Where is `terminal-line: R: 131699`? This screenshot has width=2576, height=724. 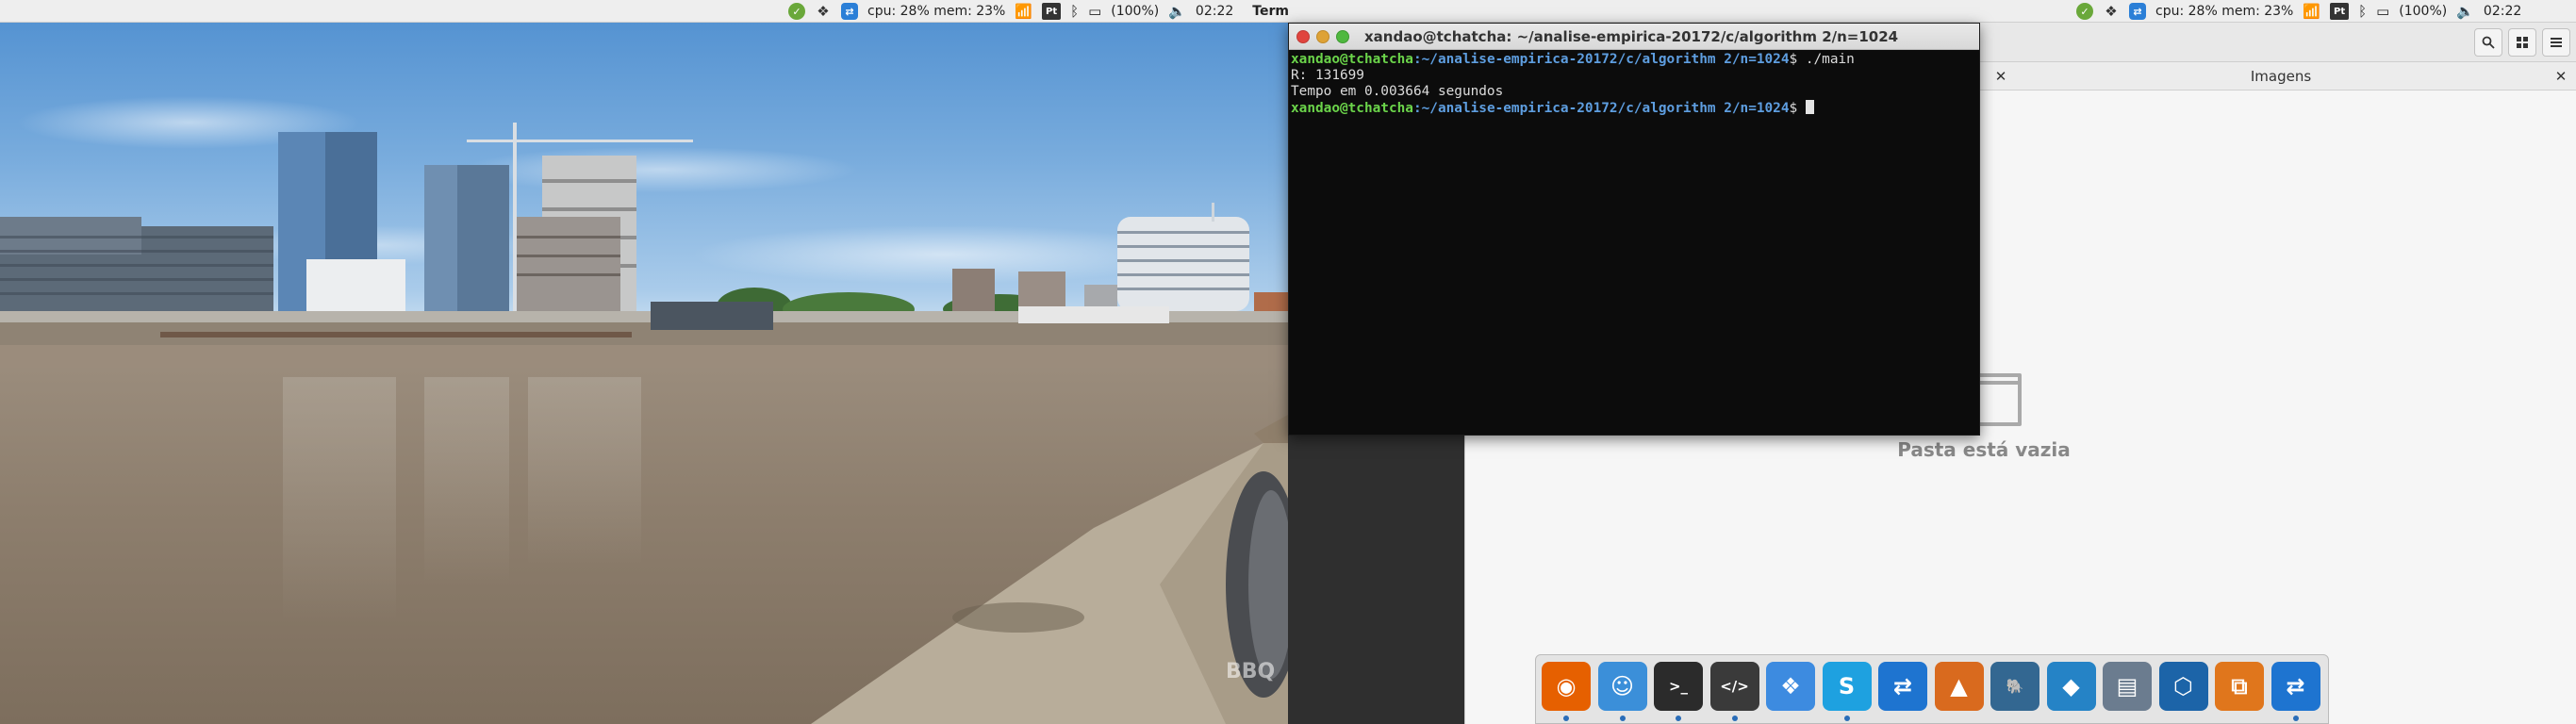
terminal-line: R: 131699 is located at coordinates (1327, 75).